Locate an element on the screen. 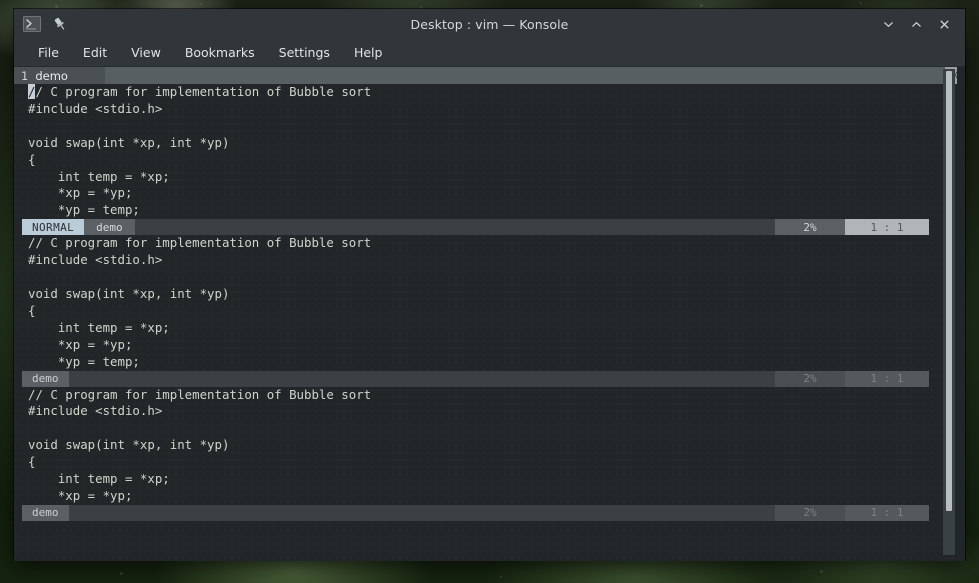  minimize-button is located at coordinates (888, 24).